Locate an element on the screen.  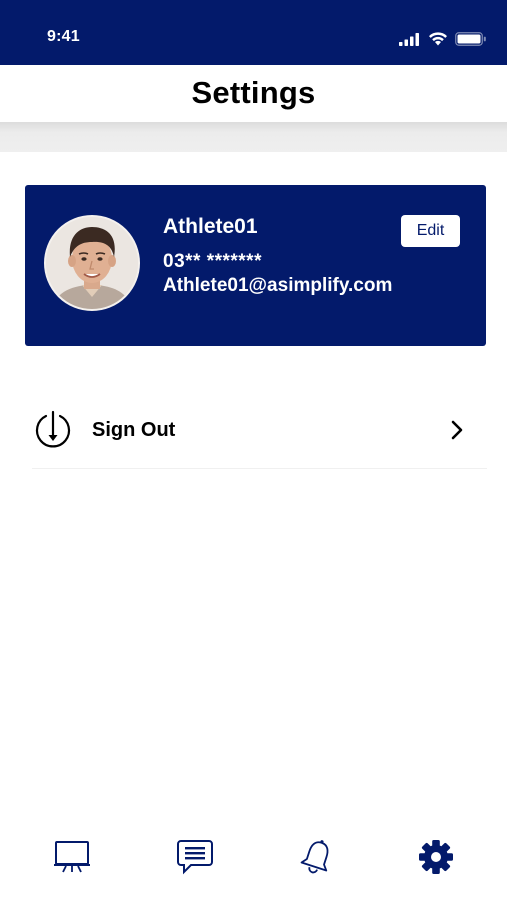
status-bar: 9:41 is located at coordinates (253, 32).